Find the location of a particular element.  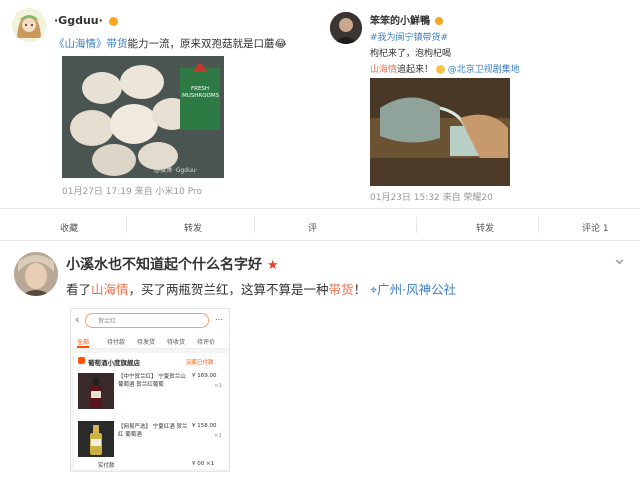

image-watermark: @微博 ·Ggduu· is located at coordinates (176, 170).